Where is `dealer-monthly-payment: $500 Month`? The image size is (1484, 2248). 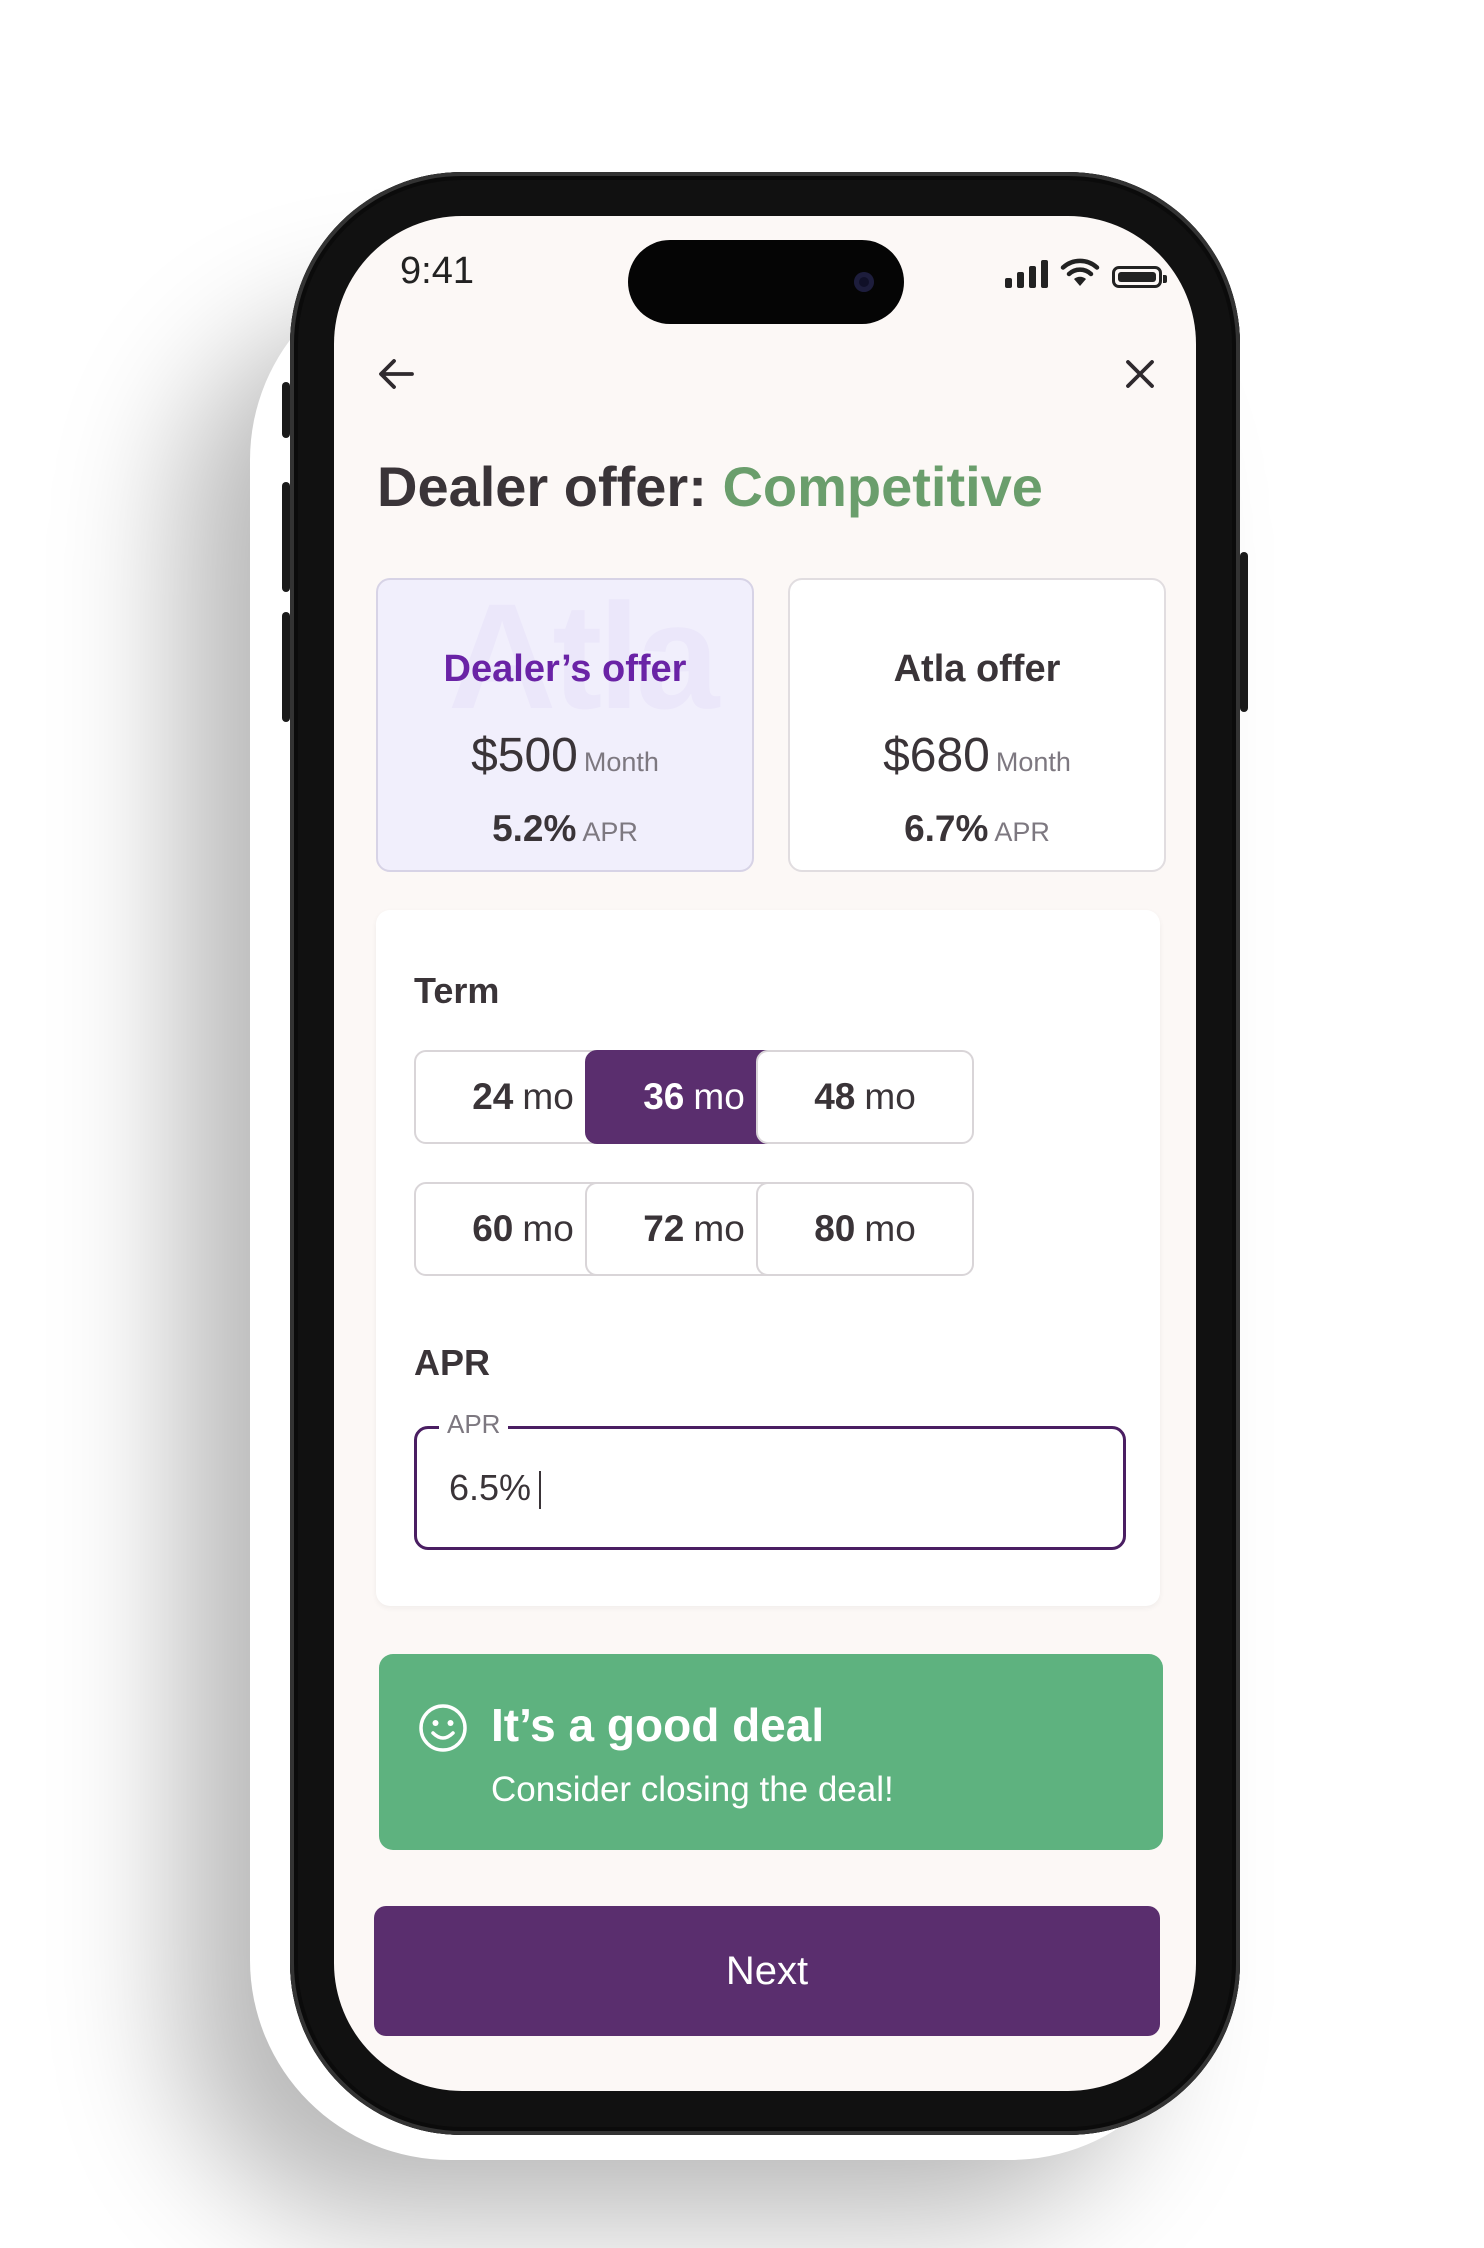
dealer-monthly-payment: $500 Month is located at coordinates (565, 755).